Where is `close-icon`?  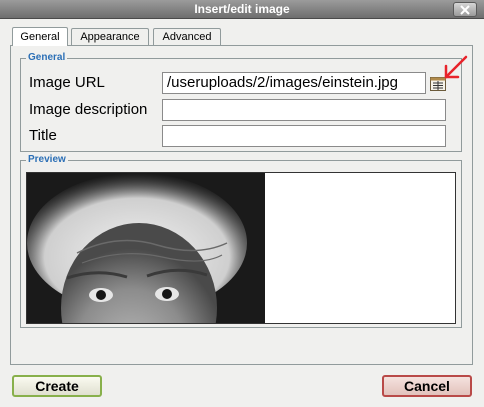
close-icon is located at coordinates (465, 9).